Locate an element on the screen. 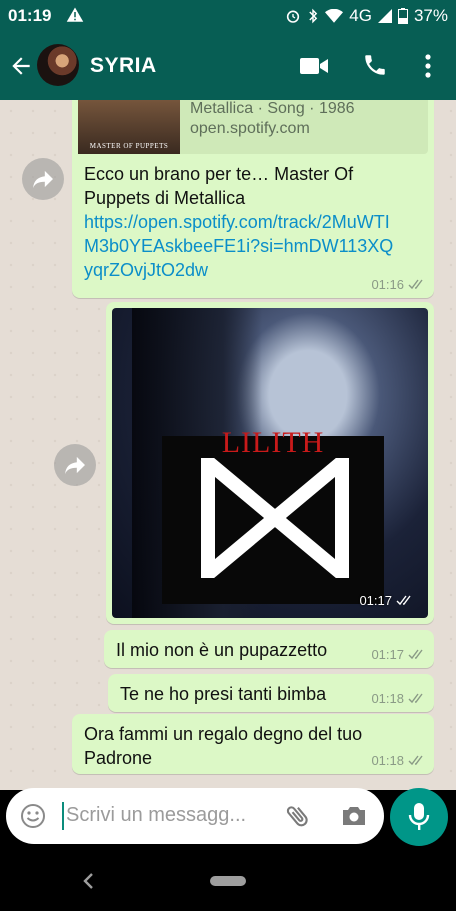  bowtie-logo-icon is located at coordinates (275, 518).